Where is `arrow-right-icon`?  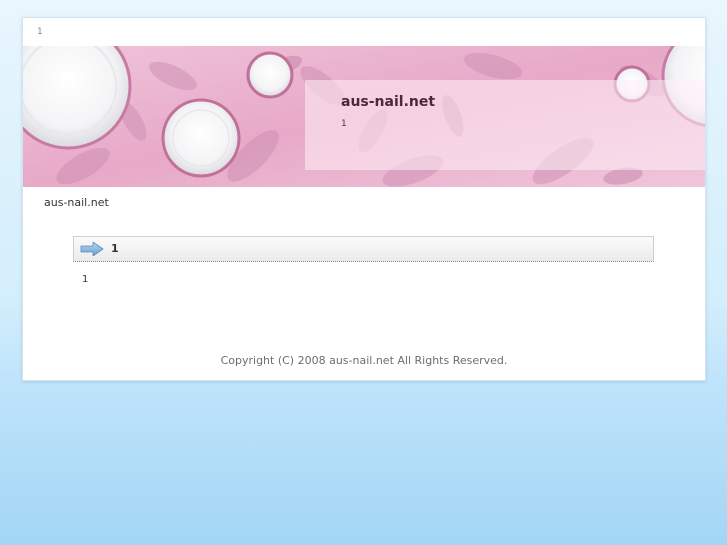 arrow-right-icon is located at coordinates (92, 250).